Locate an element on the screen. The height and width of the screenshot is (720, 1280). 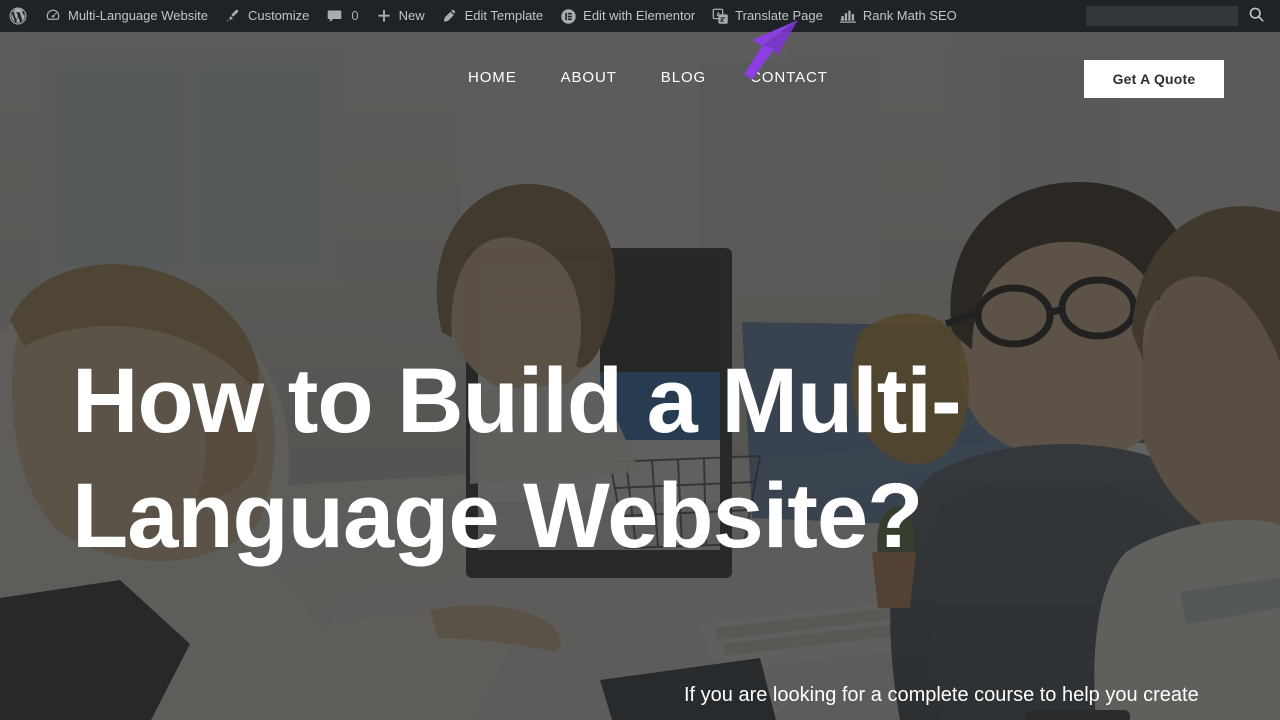
primary-menu: HOME ABOUT BLOG CONTACT is located at coordinates (659, 78).